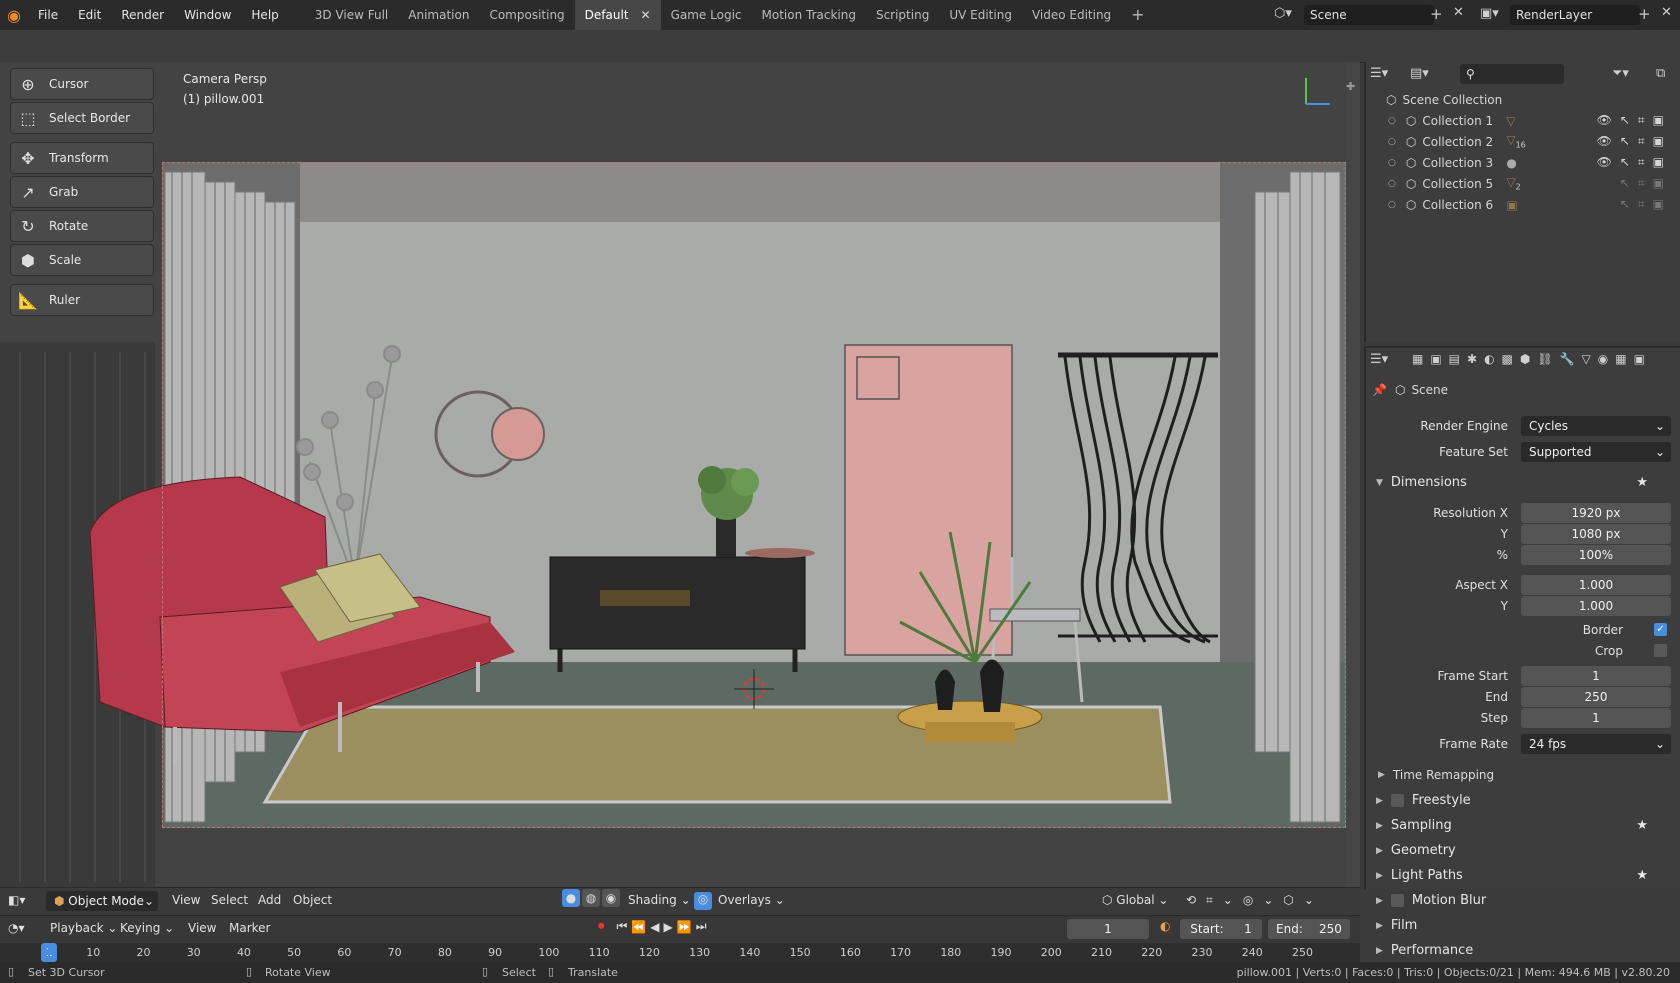  What do you see at coordinates (89, 15) in the screenshot?
I see `menu-edit: Edit` at bounding box center [89, 15].